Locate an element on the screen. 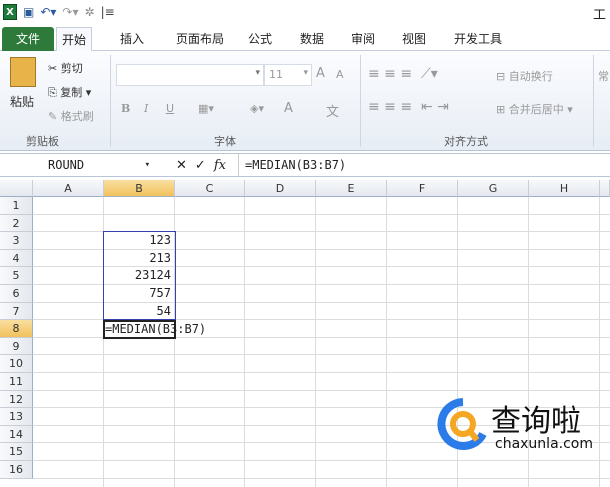 The width and height of the screenshot is (610, 487). enter-icon: ✓ is located at coordinates (200, 165).